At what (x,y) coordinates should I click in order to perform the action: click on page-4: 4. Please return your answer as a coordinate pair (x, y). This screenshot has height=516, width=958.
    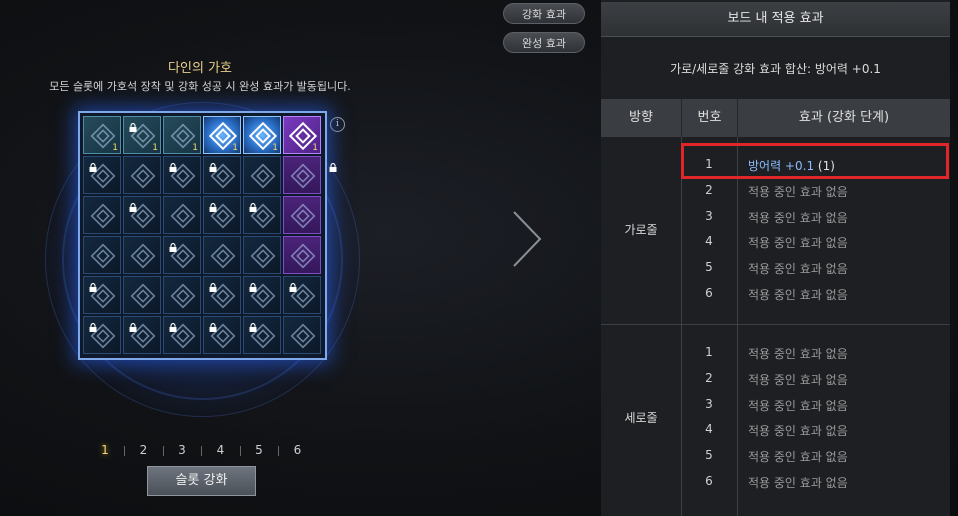
    Looking at the image, I should click on (221, 450).